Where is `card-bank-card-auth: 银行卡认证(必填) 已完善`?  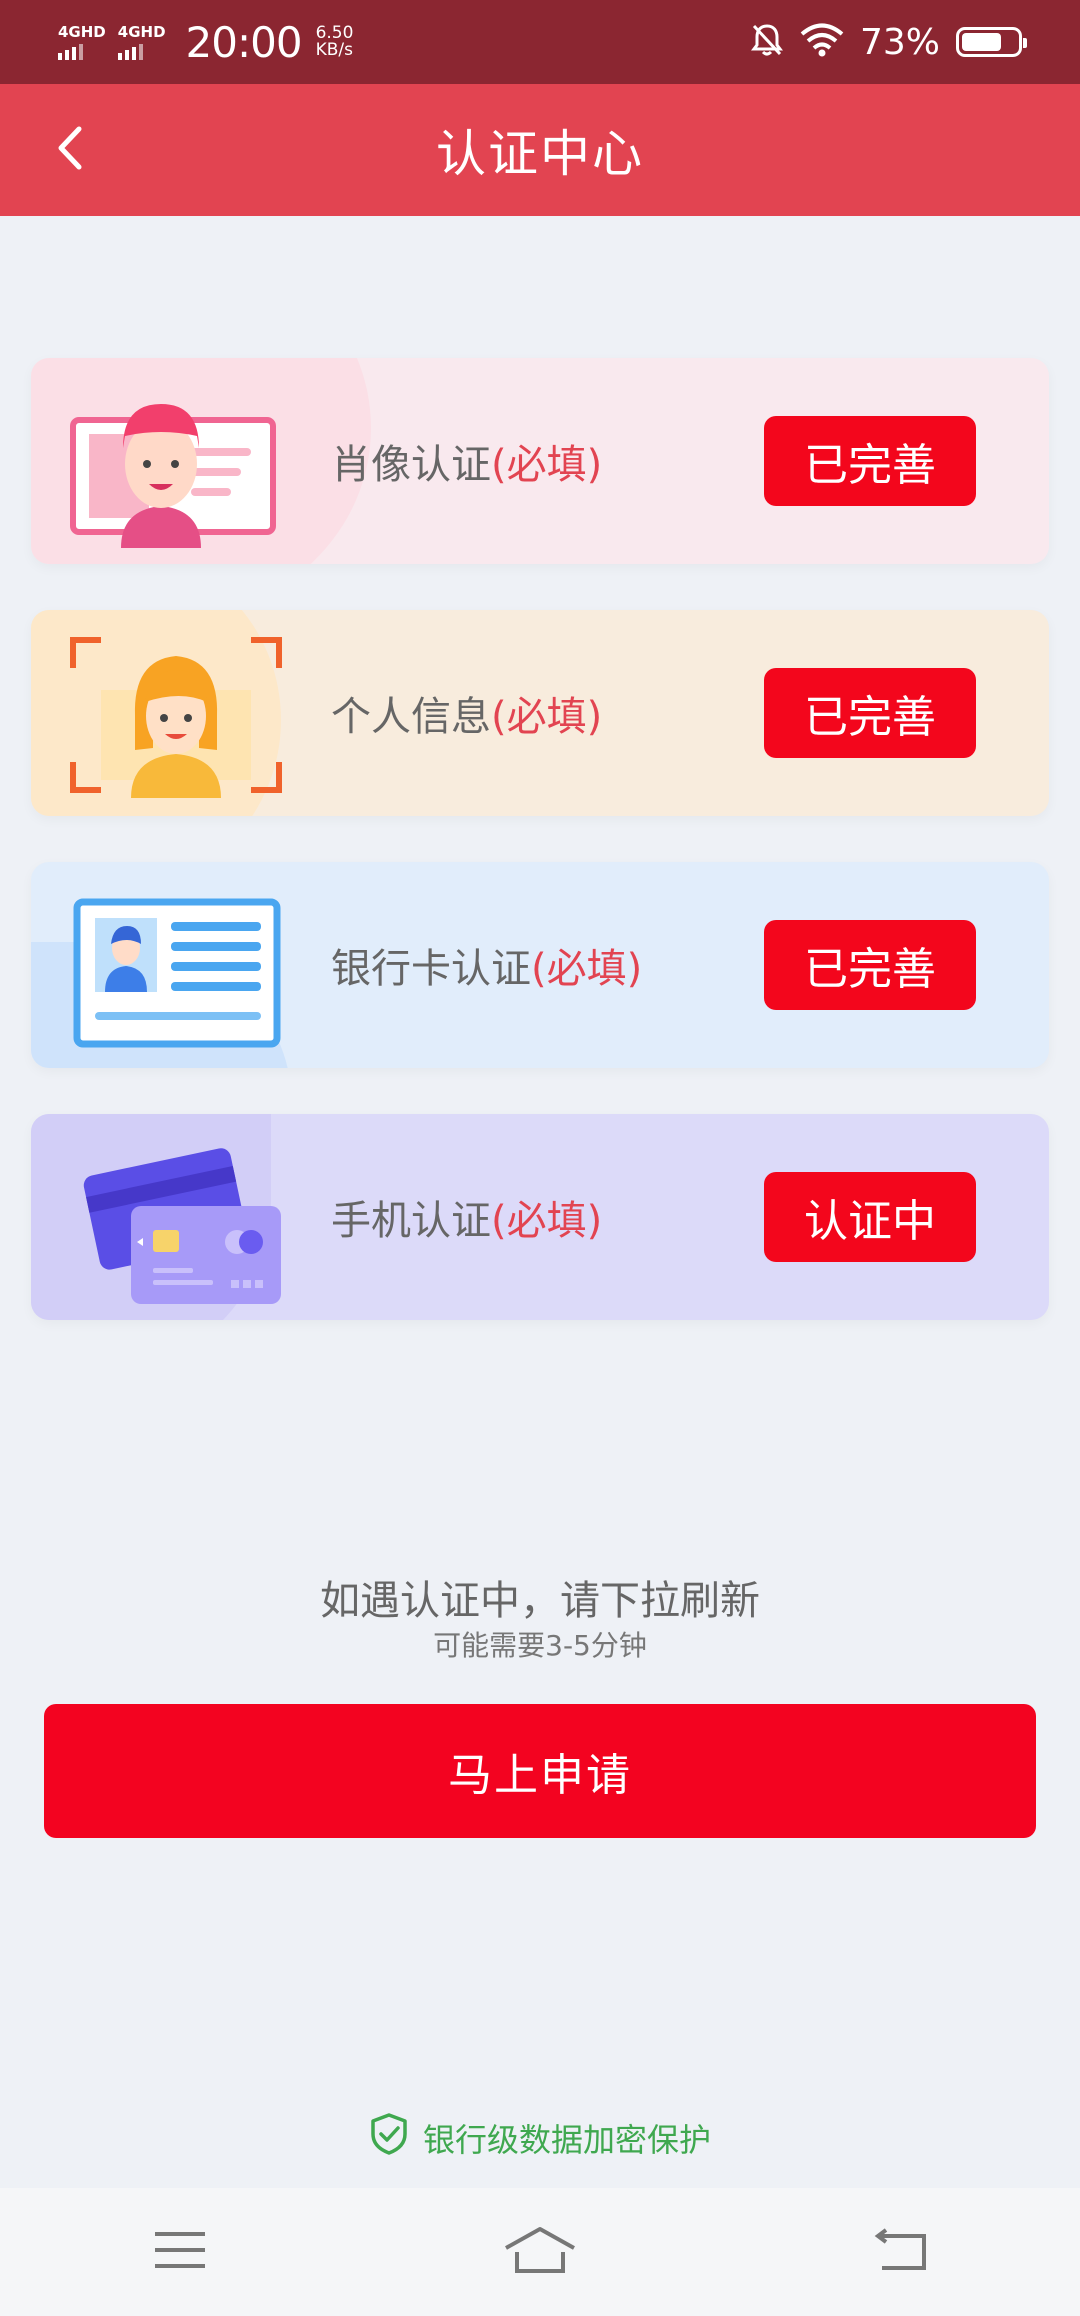 card-bank-card-auth: 银行卡认证(必填) 已完善 is located at coordinates (540, 965).